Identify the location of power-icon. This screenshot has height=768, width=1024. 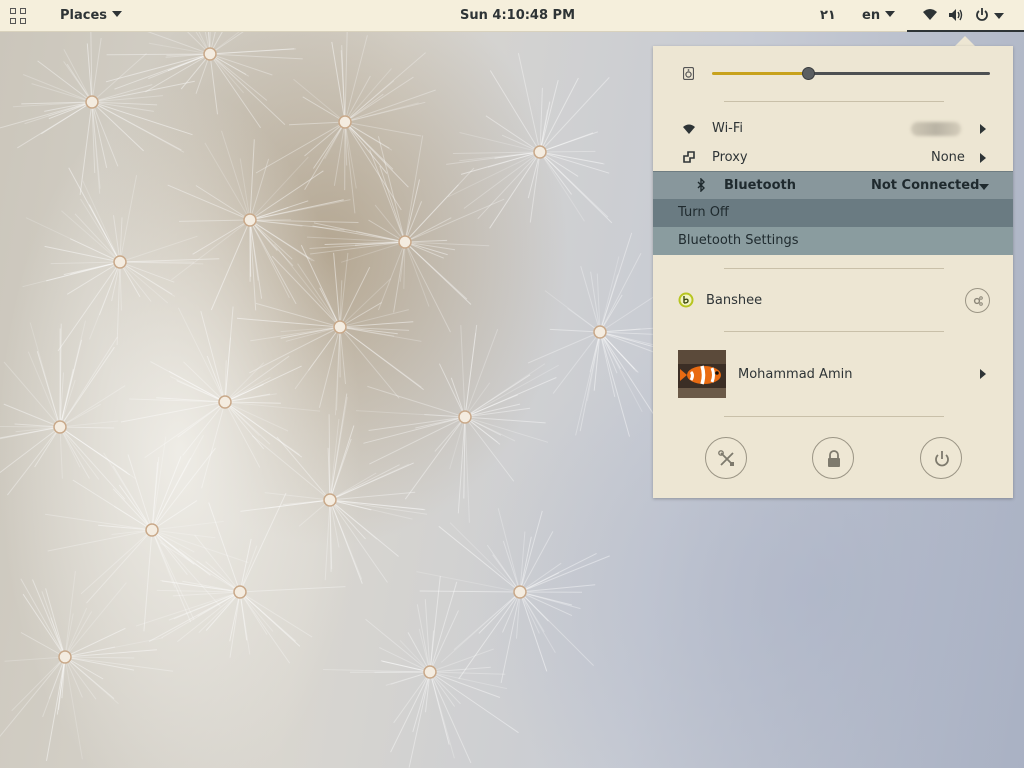
(982, 14).